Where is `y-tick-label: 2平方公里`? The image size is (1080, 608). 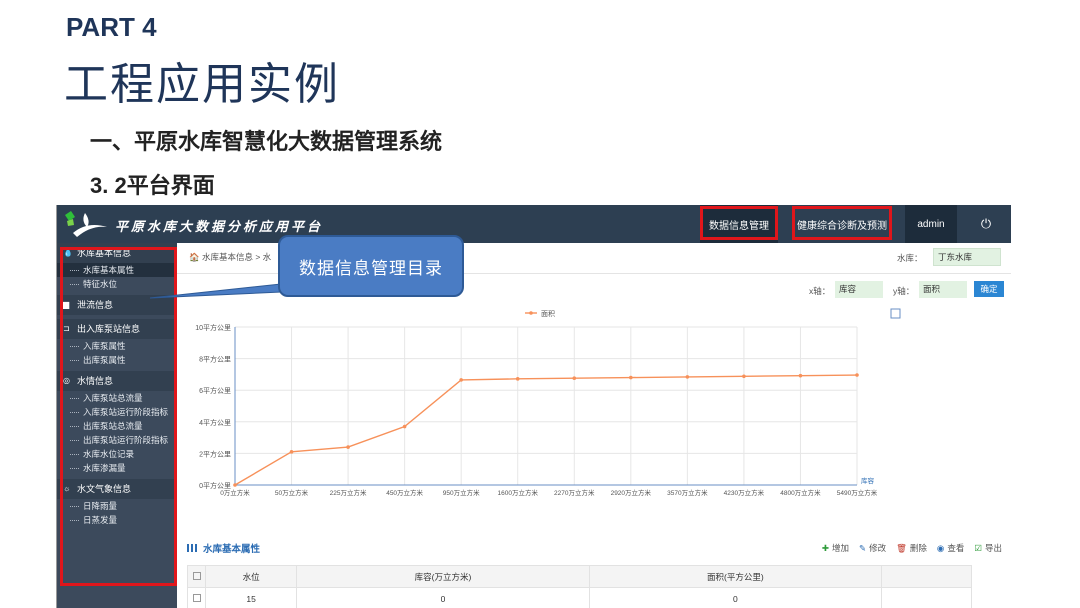
y-tick-label: 2平方公里 is located at coordinates (215, 453).